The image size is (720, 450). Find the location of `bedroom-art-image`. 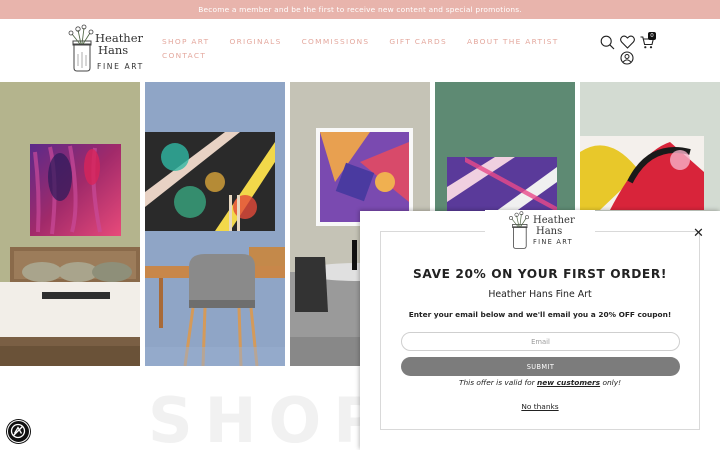

bedroom-art-image is located at coordinates (70, 224).